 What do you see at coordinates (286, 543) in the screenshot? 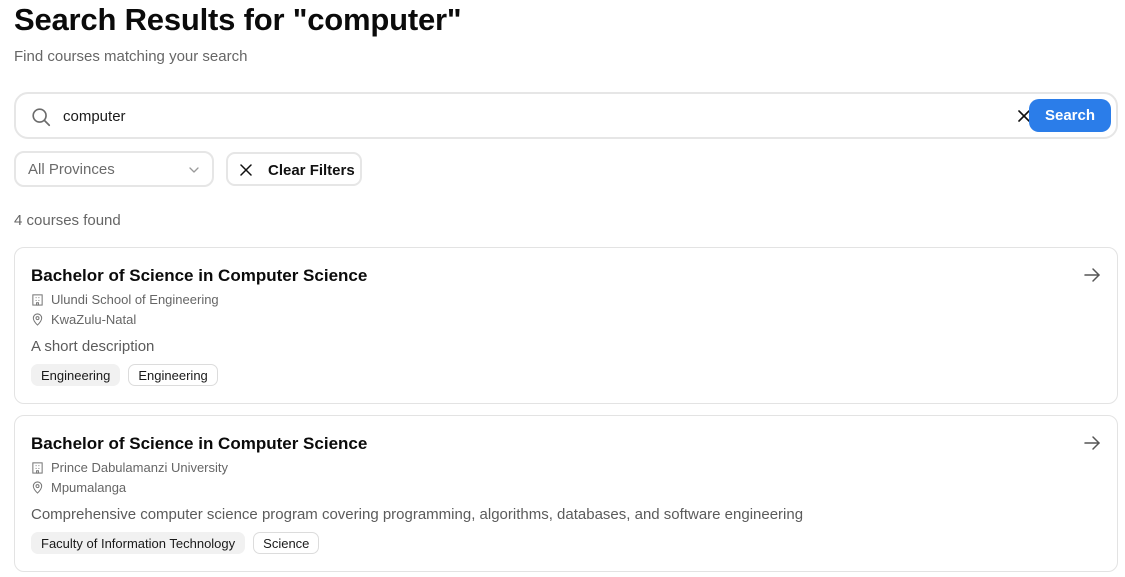
I see `field-tag: Science` at bounding box center [286, 543].